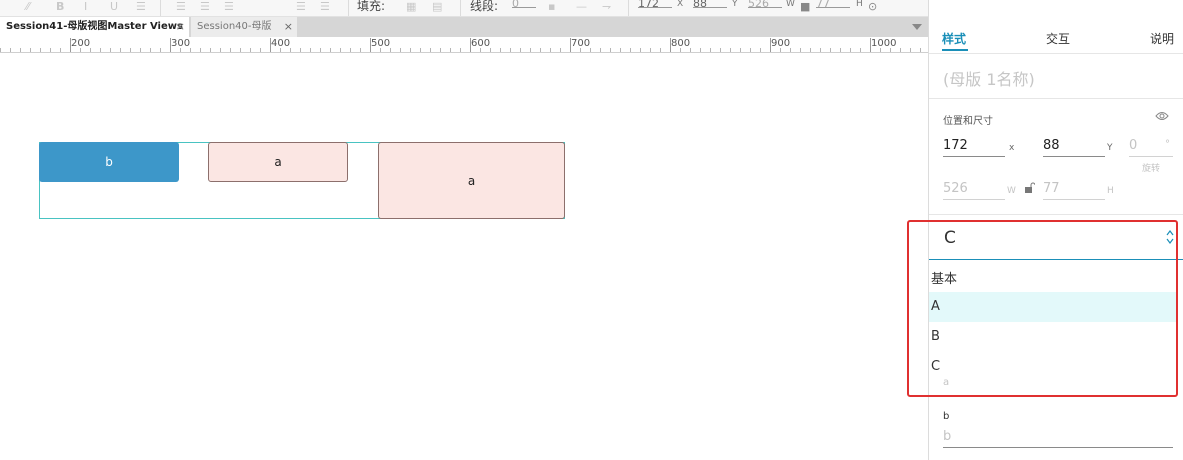 The image size is (1183, 460). What do you see at coordinates (411, 7) in the screenshot?
I see `fill-color-icon: ▦` at bounding box center [411, 7].